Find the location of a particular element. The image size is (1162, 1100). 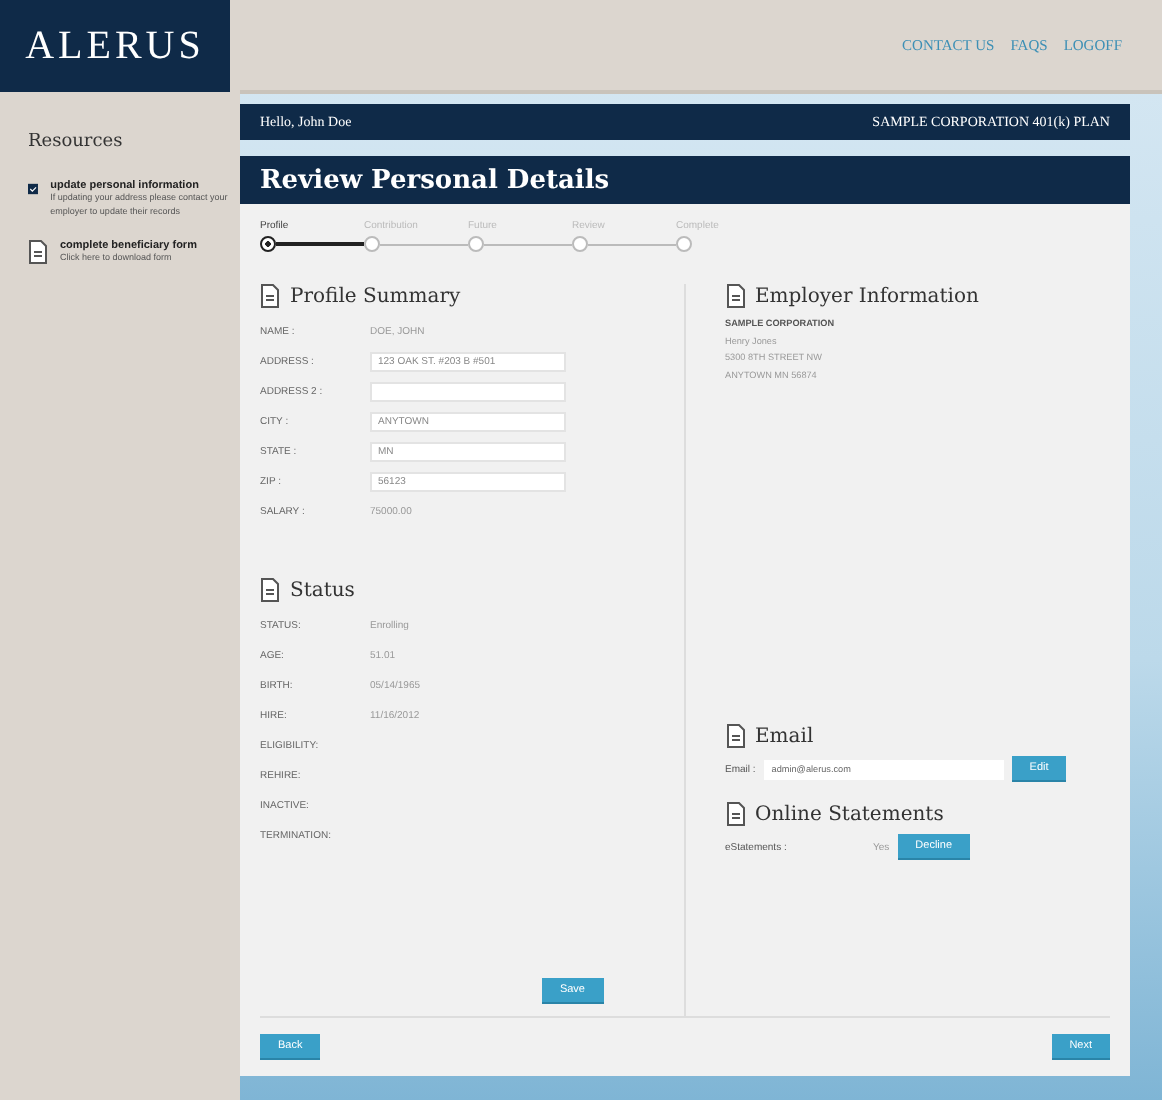

section-title: Email is located at coordinates (784, 736).